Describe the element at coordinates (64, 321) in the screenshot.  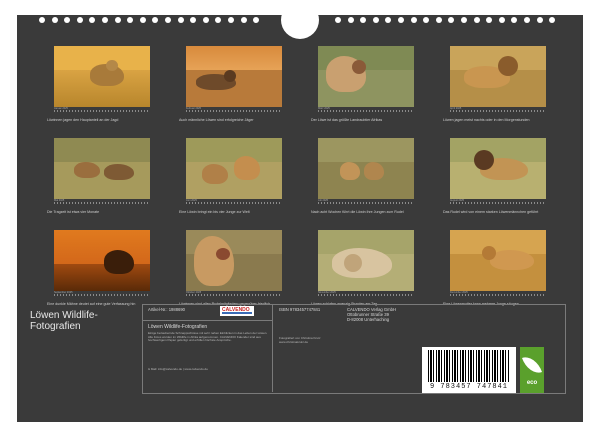
I see `calendar-title: Löwen Wildlife-Fotografien` at that location.